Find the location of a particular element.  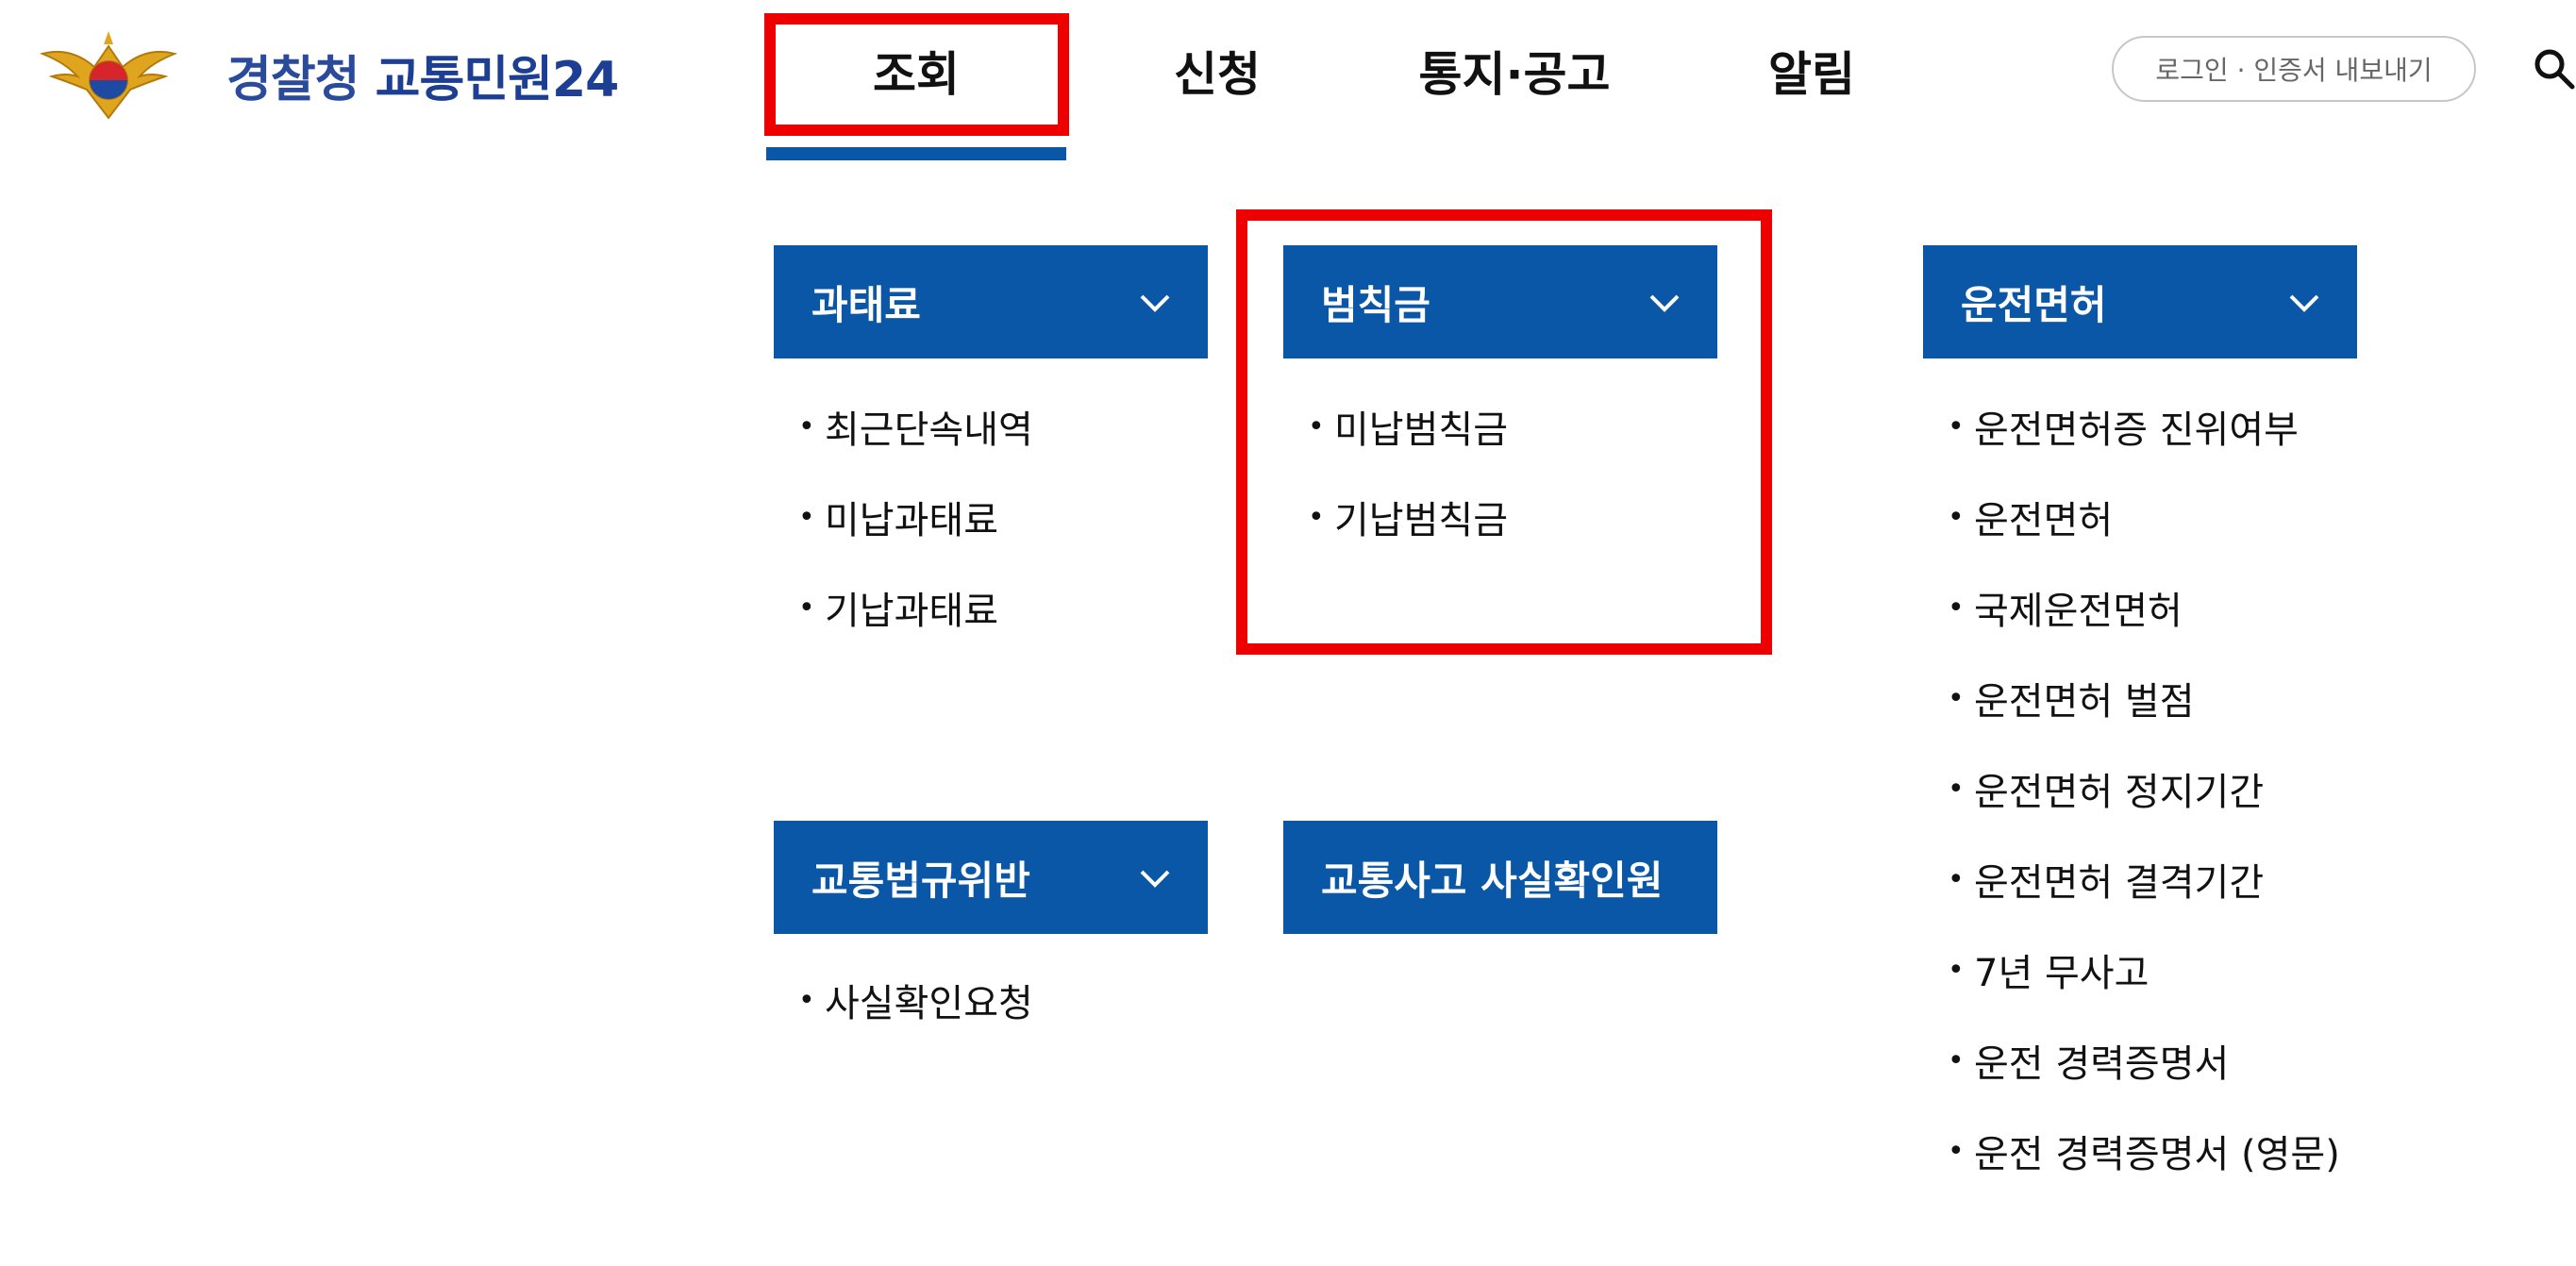

menu-item-label: 운전 경력증명서 is located at coordinates (2102, 1064).